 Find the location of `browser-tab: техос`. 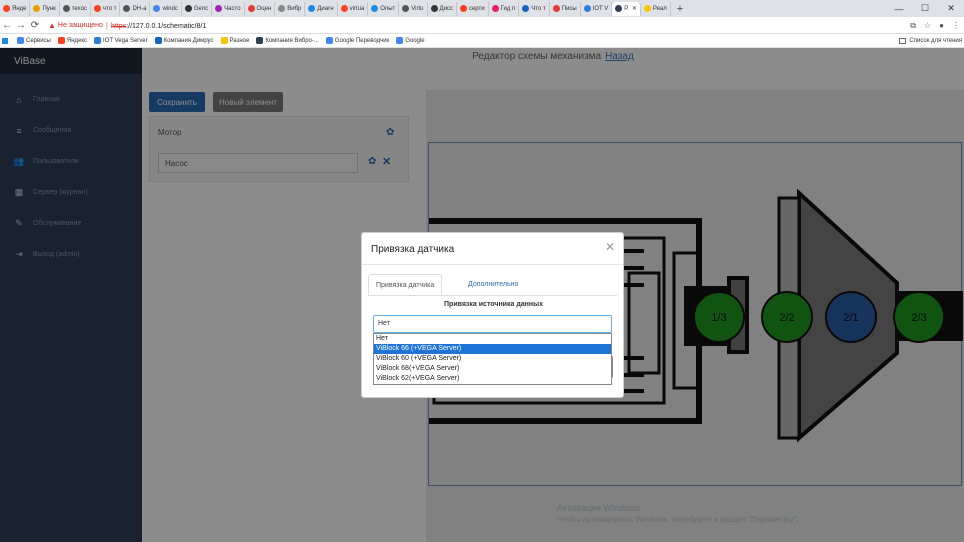

browser-tab: техос is located at coordinates (75, 8).